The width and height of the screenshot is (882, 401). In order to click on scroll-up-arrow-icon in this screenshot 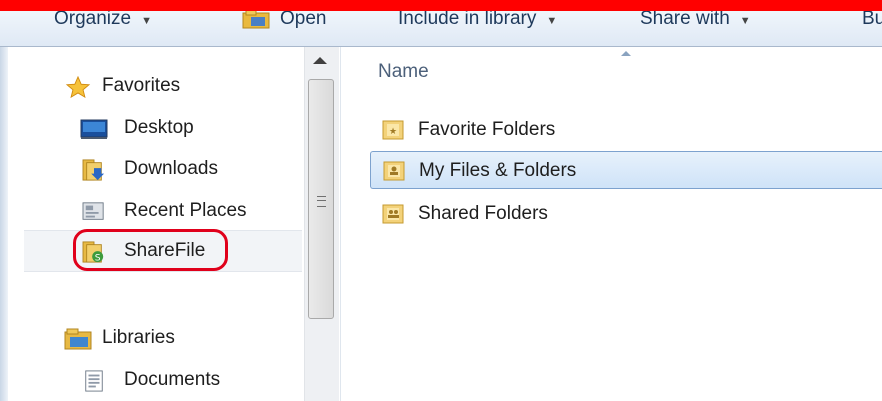, I will do `click(320, 60)`.